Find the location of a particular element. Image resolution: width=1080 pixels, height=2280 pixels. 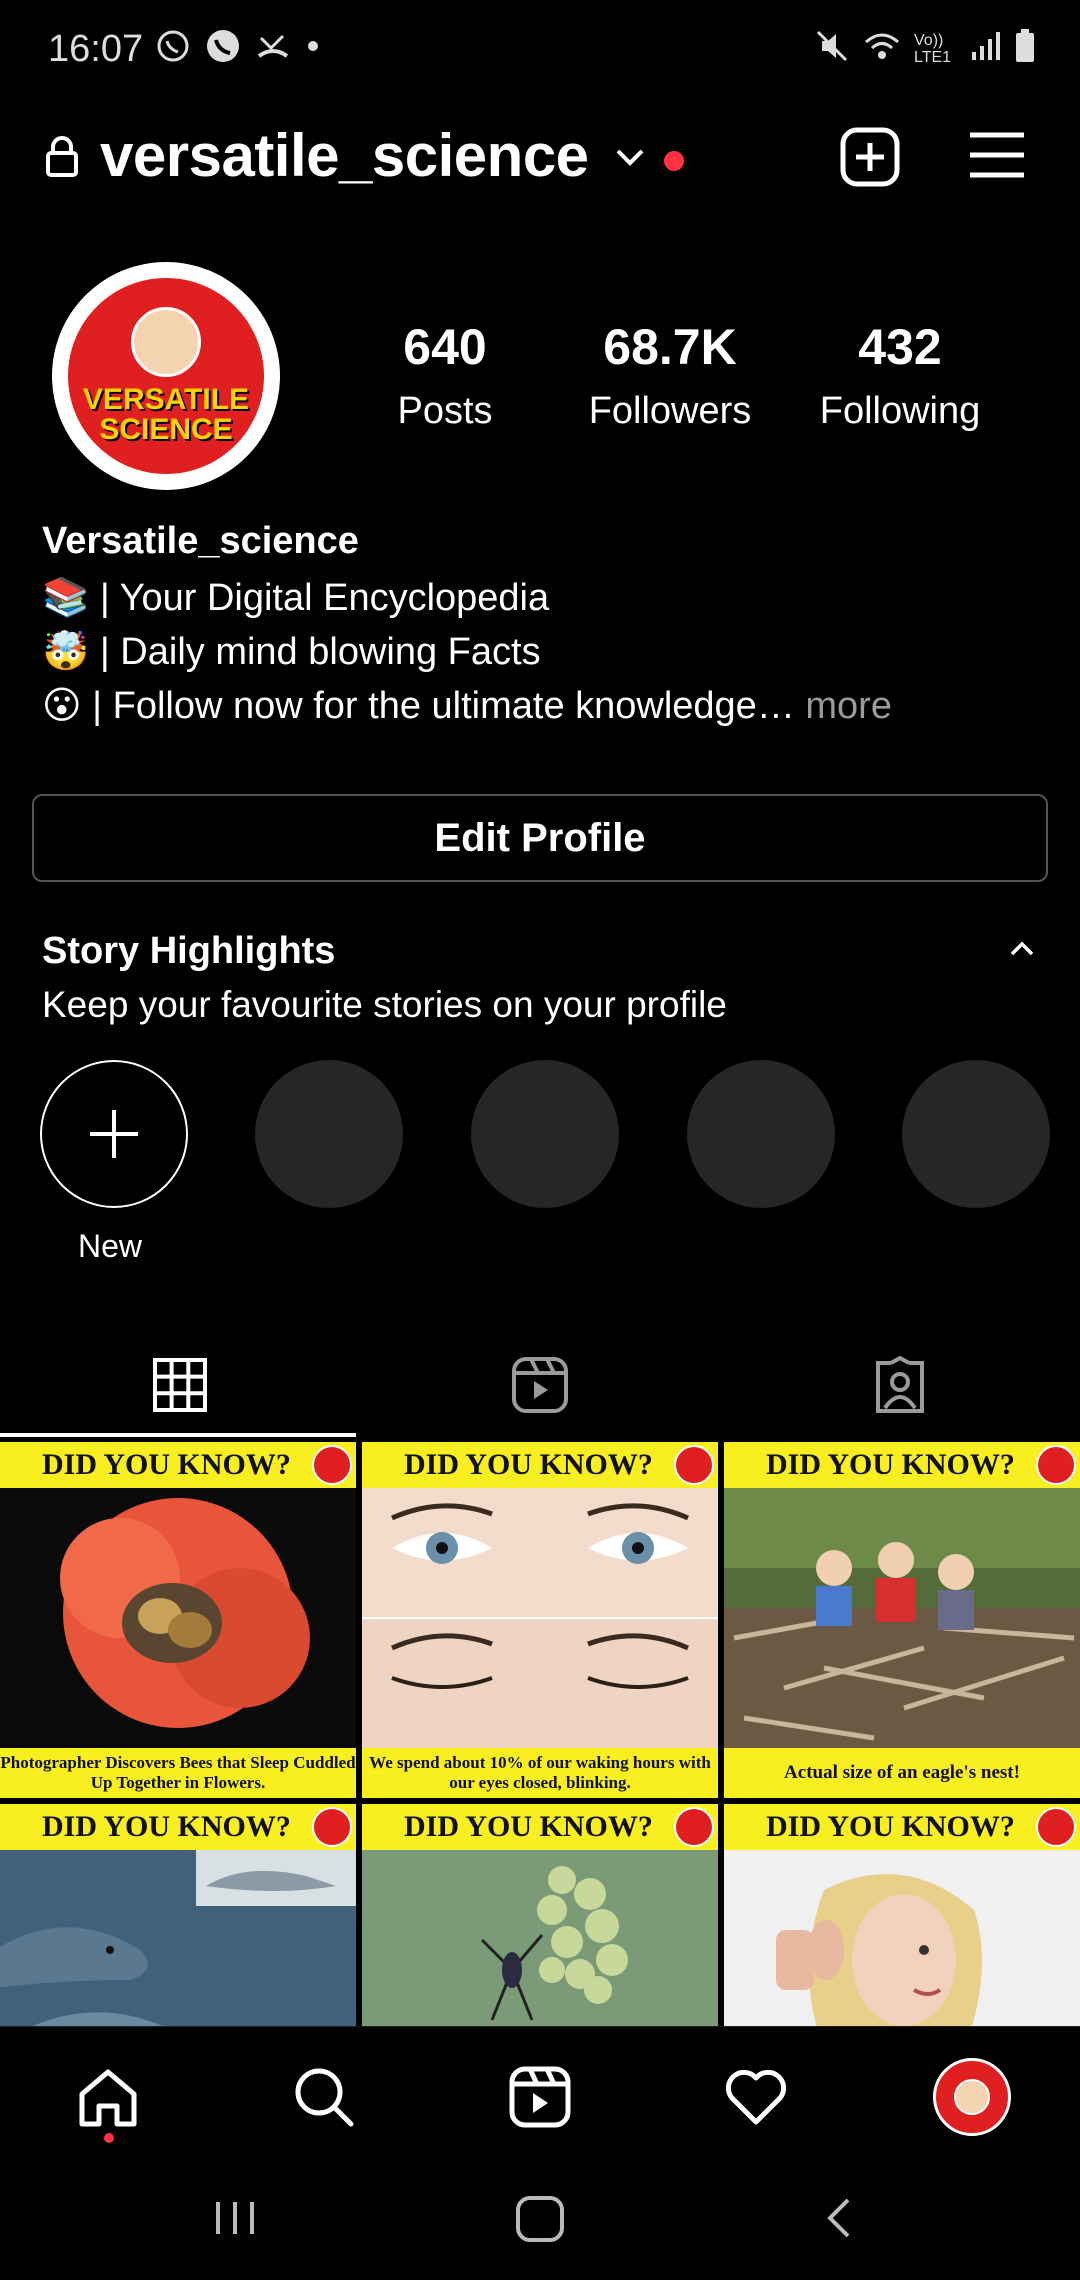

bottom-navigation is located at coordinates (540, 2093).